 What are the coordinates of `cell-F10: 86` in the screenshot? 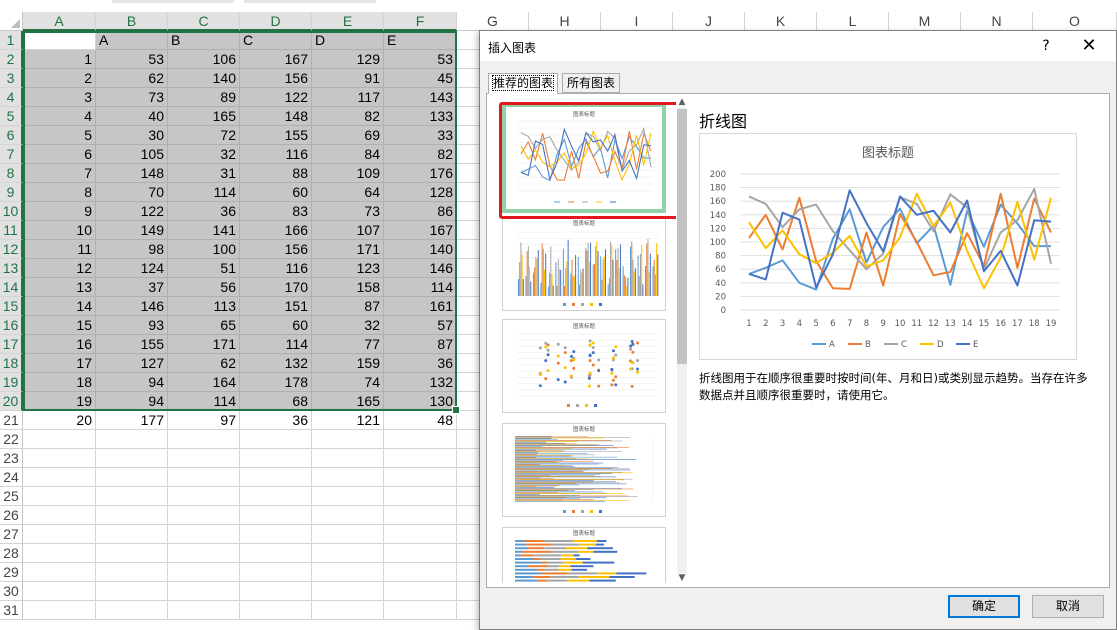 It's located at (420, 211).